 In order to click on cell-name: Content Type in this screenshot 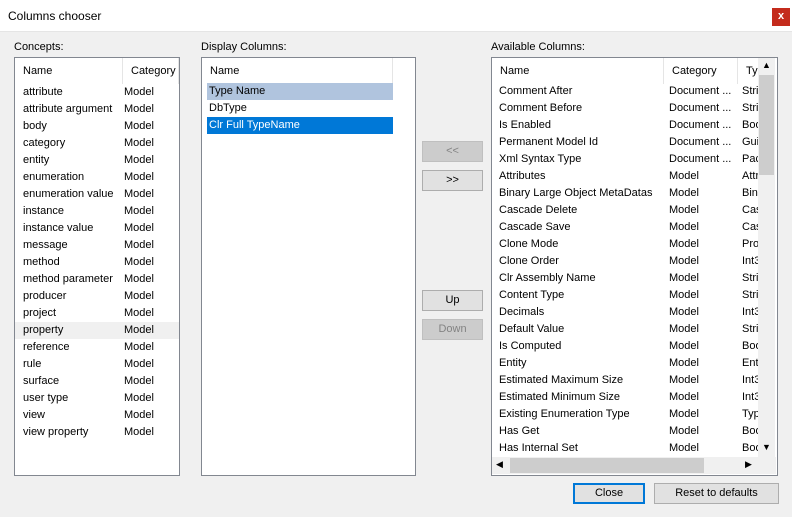, I will do `click(532, 295)`.